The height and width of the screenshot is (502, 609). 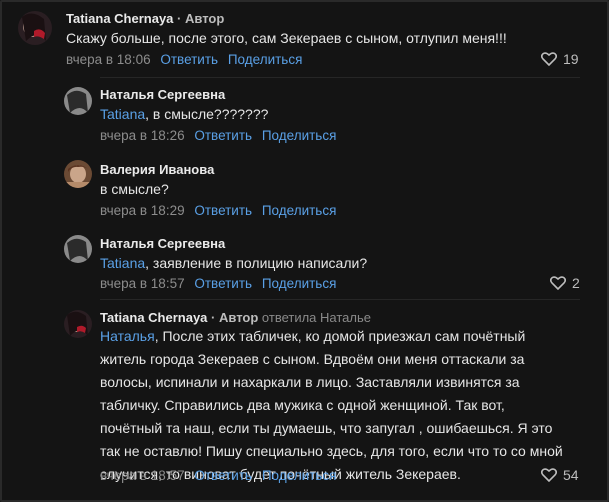 What do you see at coordinates (127, 336) in the screenshot?
I see `mention-link: Наталья` at bounding box center [127, 336].